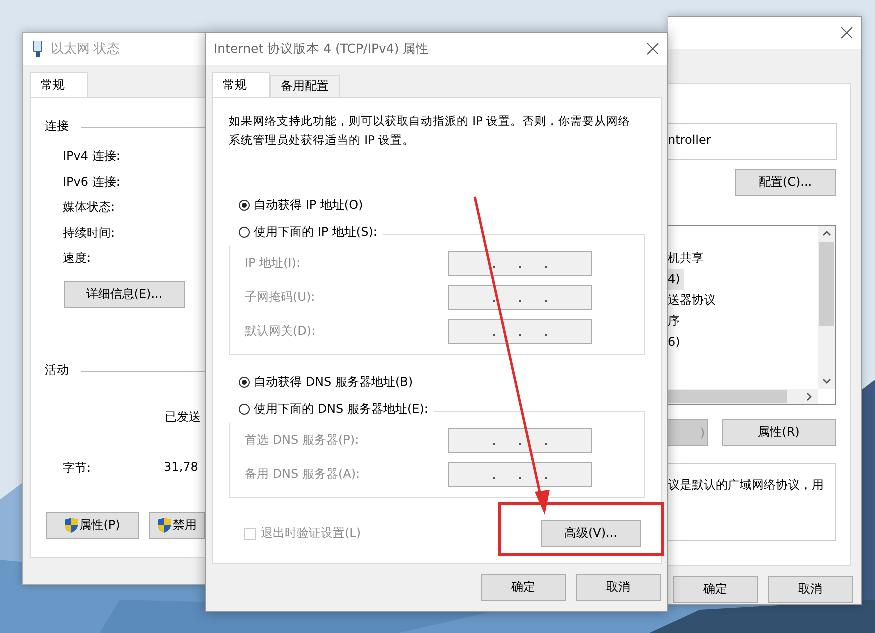 The image size is (875, 633). Describe the element at coordinates (57, 126) in the screenshot. I see `section-heading: 连接` at that location.